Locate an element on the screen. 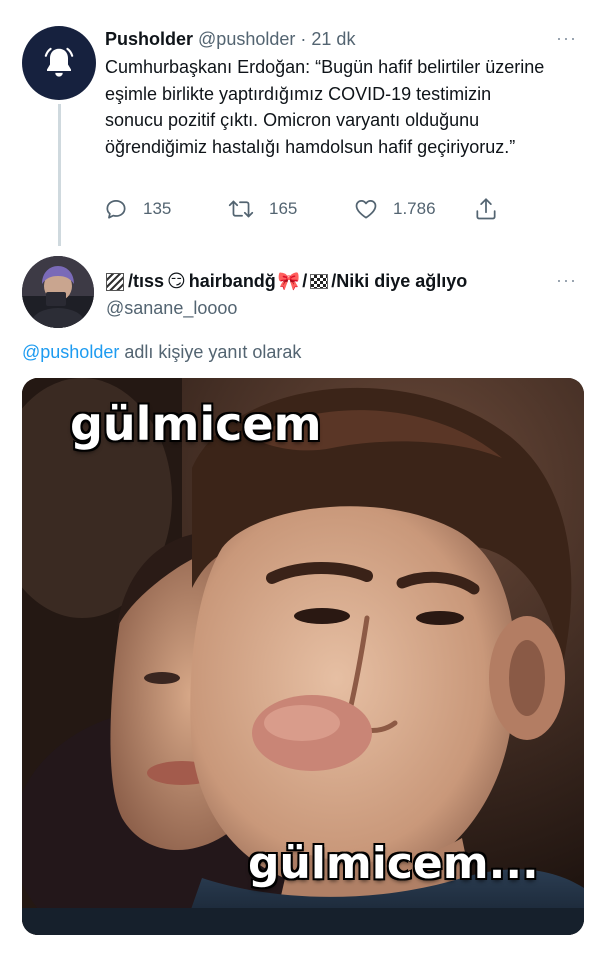 This screenshot has width=597, height=959. pusholder-avatar is located at coordinates (59, 63).